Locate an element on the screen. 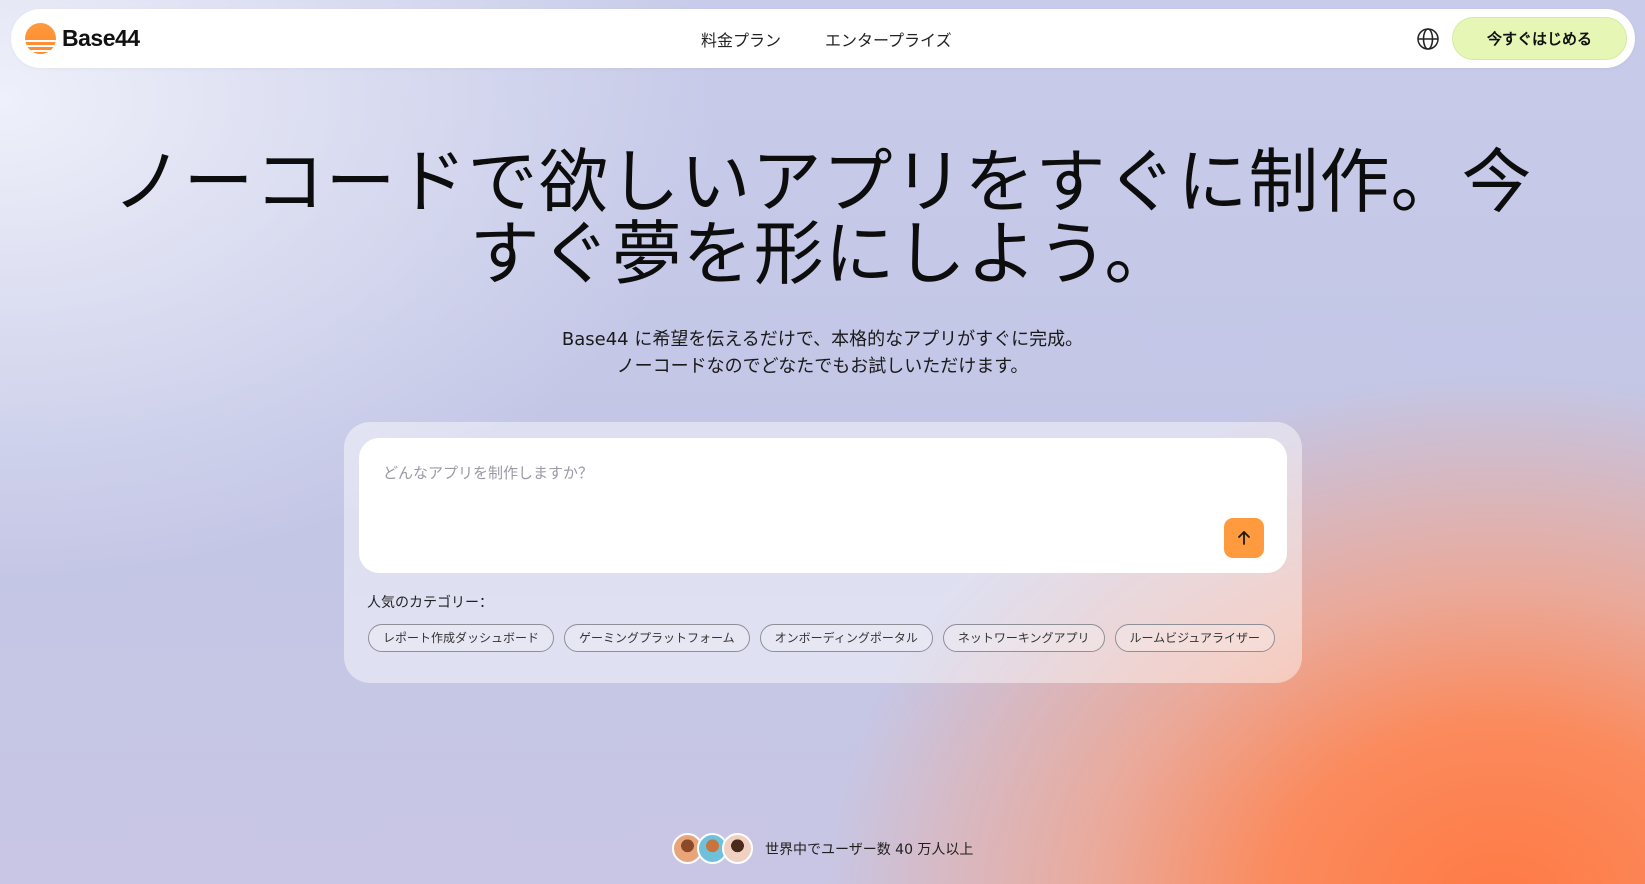 This screenshot has width=1645, height=884. user-count-text: 世界中でユーザー数 40 万人以上 is located at coordinates (869, 849).